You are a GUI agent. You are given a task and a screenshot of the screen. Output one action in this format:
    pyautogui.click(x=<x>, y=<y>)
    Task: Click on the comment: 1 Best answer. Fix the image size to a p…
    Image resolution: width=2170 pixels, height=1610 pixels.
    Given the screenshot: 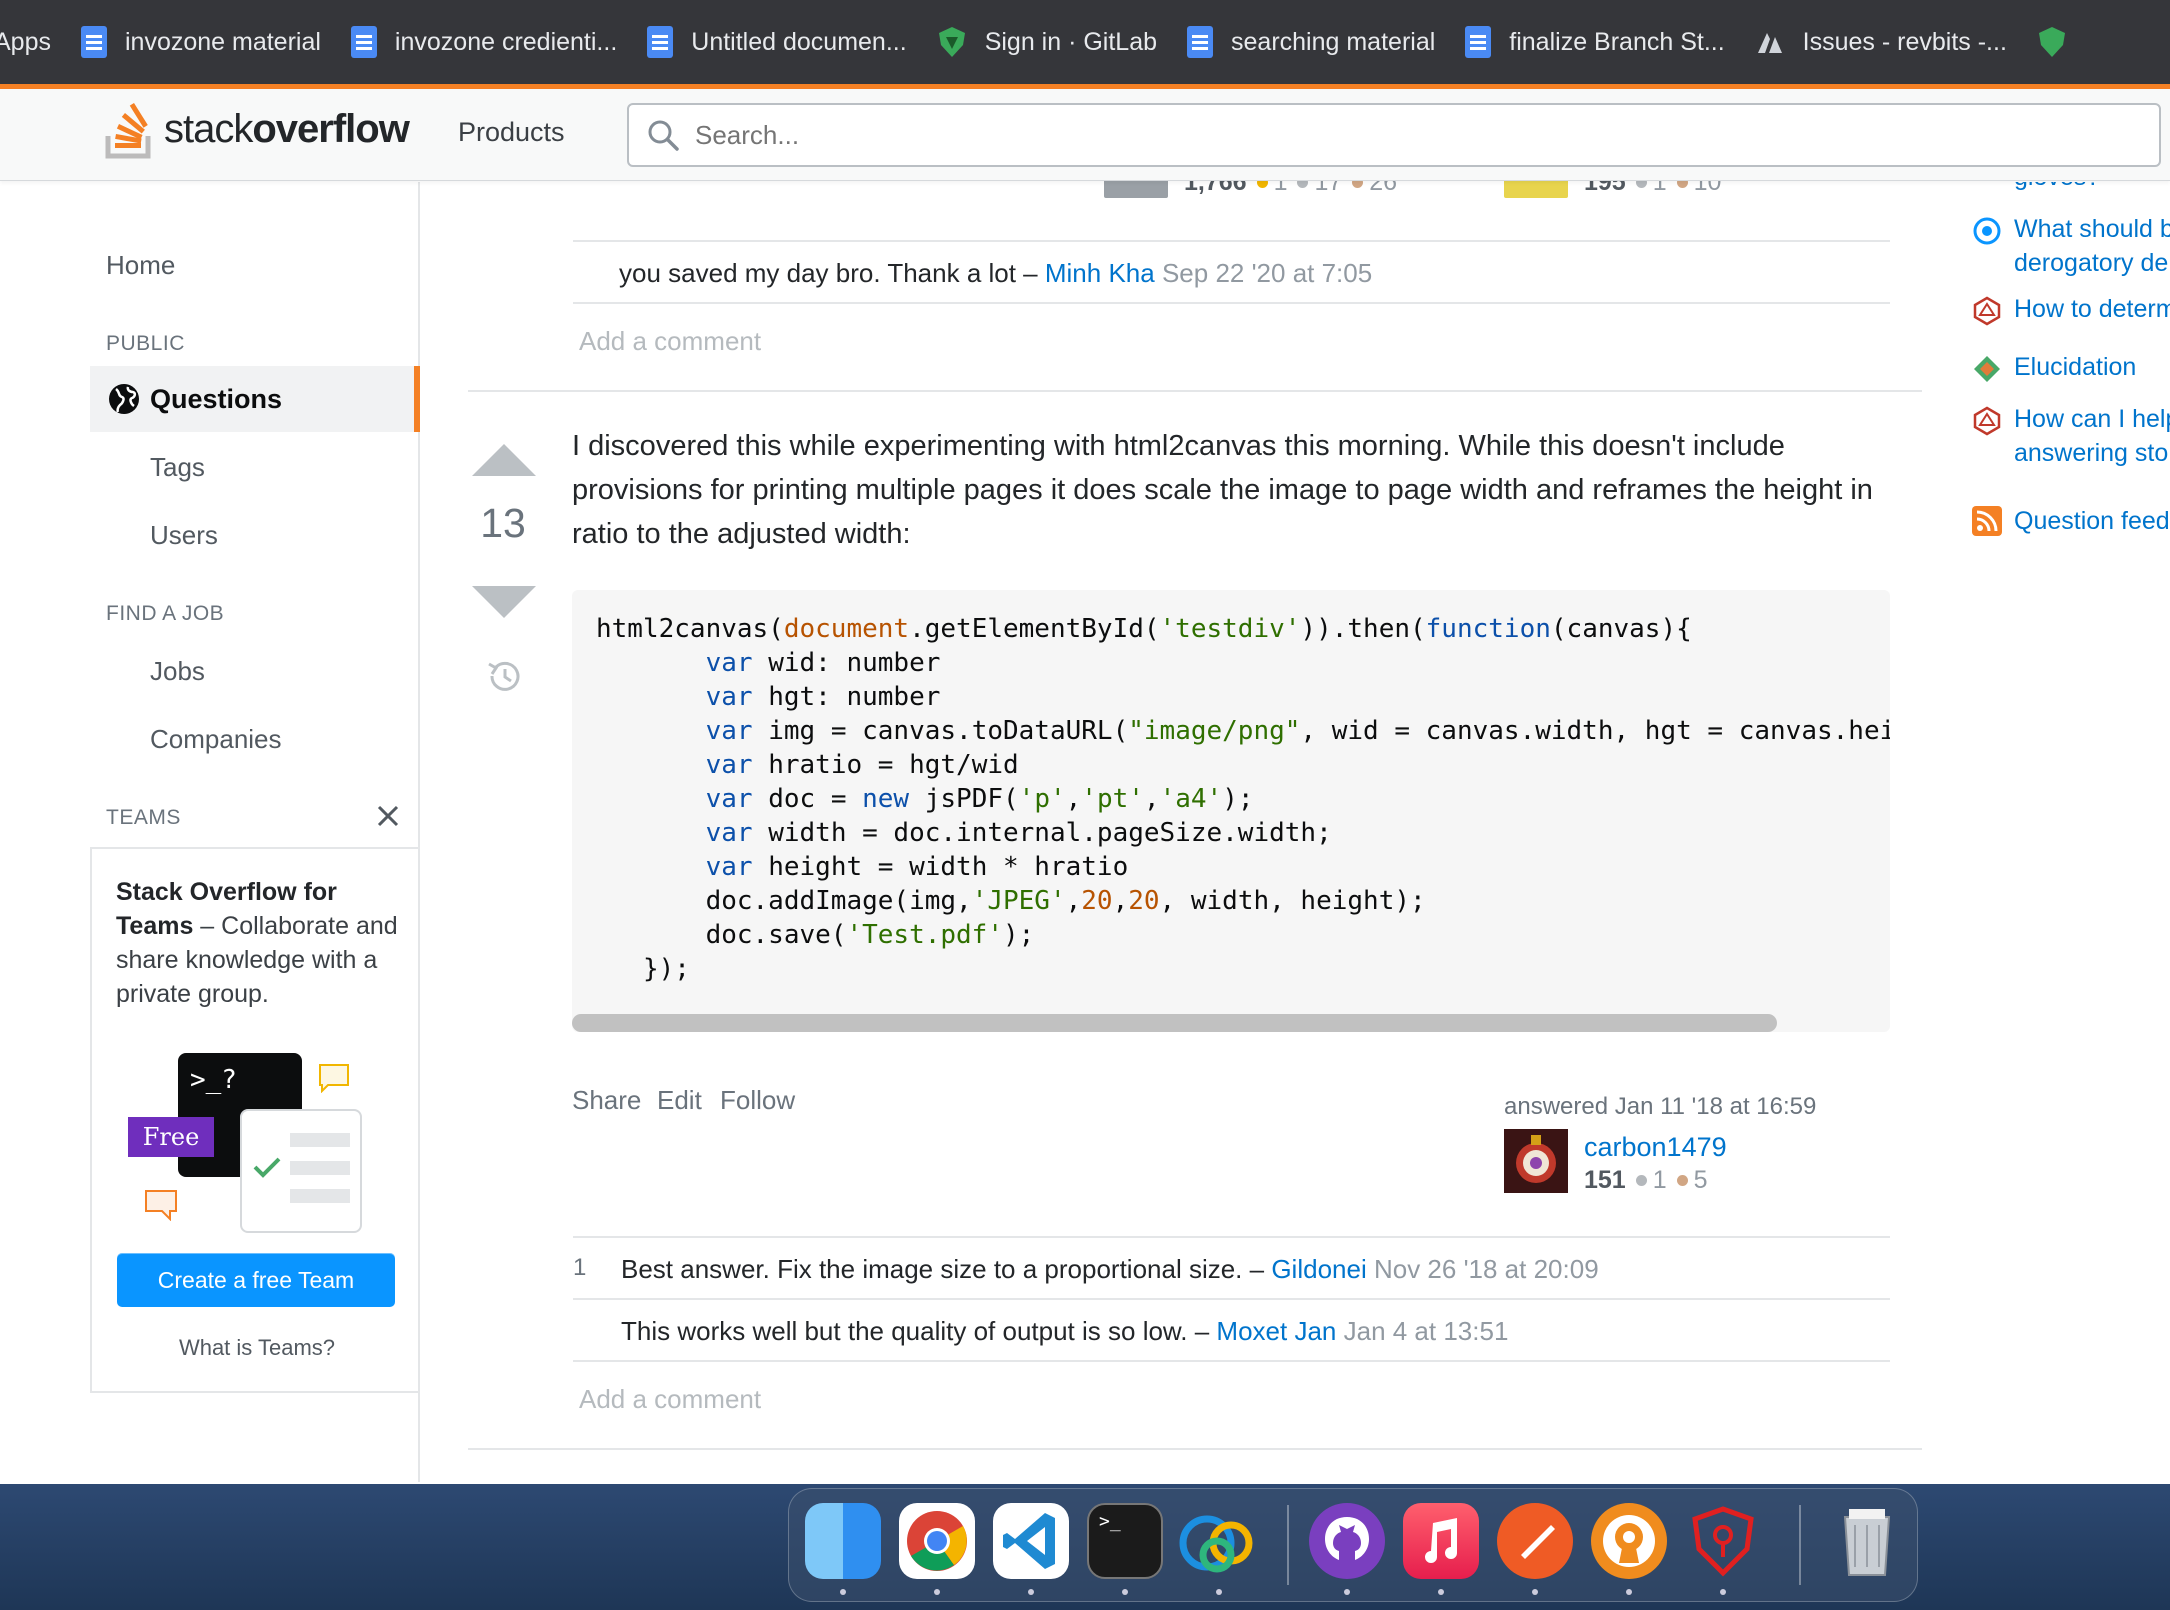 What is the action you would take?
    pyautogui.click(x=1231, y=1267)
    